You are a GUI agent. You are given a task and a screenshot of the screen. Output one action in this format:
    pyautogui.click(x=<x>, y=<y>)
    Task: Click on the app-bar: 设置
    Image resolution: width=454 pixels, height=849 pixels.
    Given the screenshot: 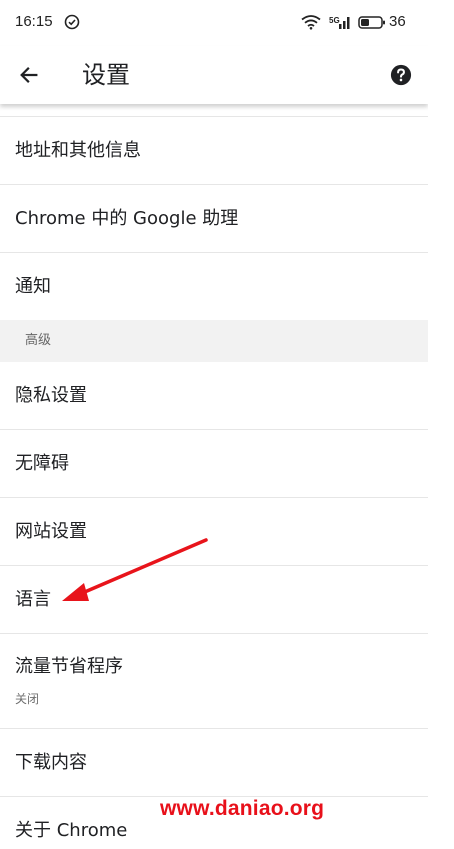 What is the action you would take?
    pyautogui.click(x=214, y=75)
    